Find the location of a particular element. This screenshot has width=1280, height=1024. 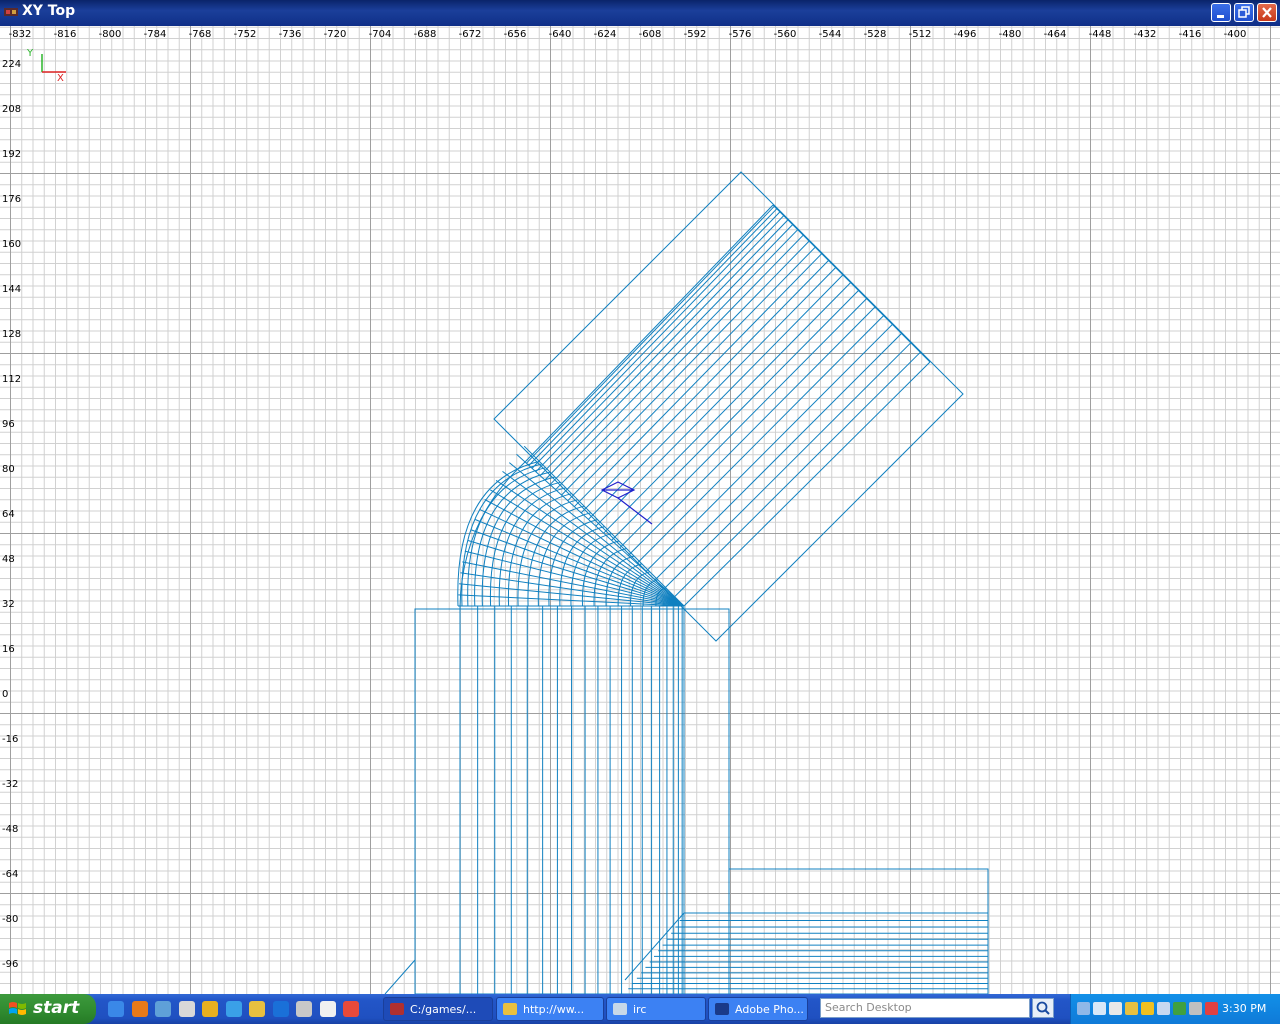

clock: 3:30 PM is located at coordinates (1244, 1008).